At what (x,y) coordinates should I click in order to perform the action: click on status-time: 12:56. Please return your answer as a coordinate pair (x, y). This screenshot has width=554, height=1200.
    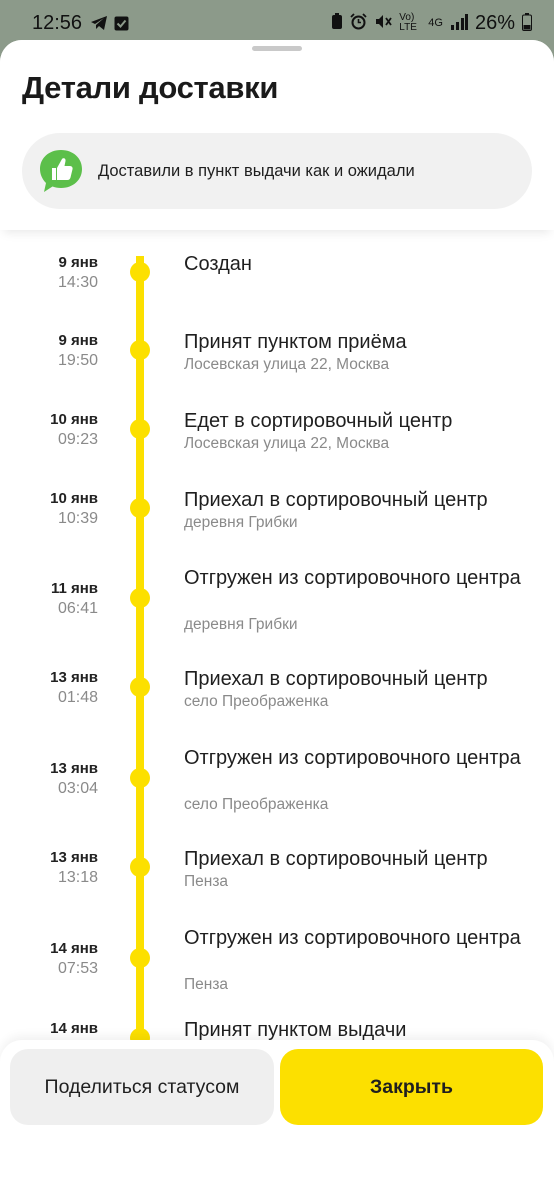
    Looking at the image, I should click on (57, 22).